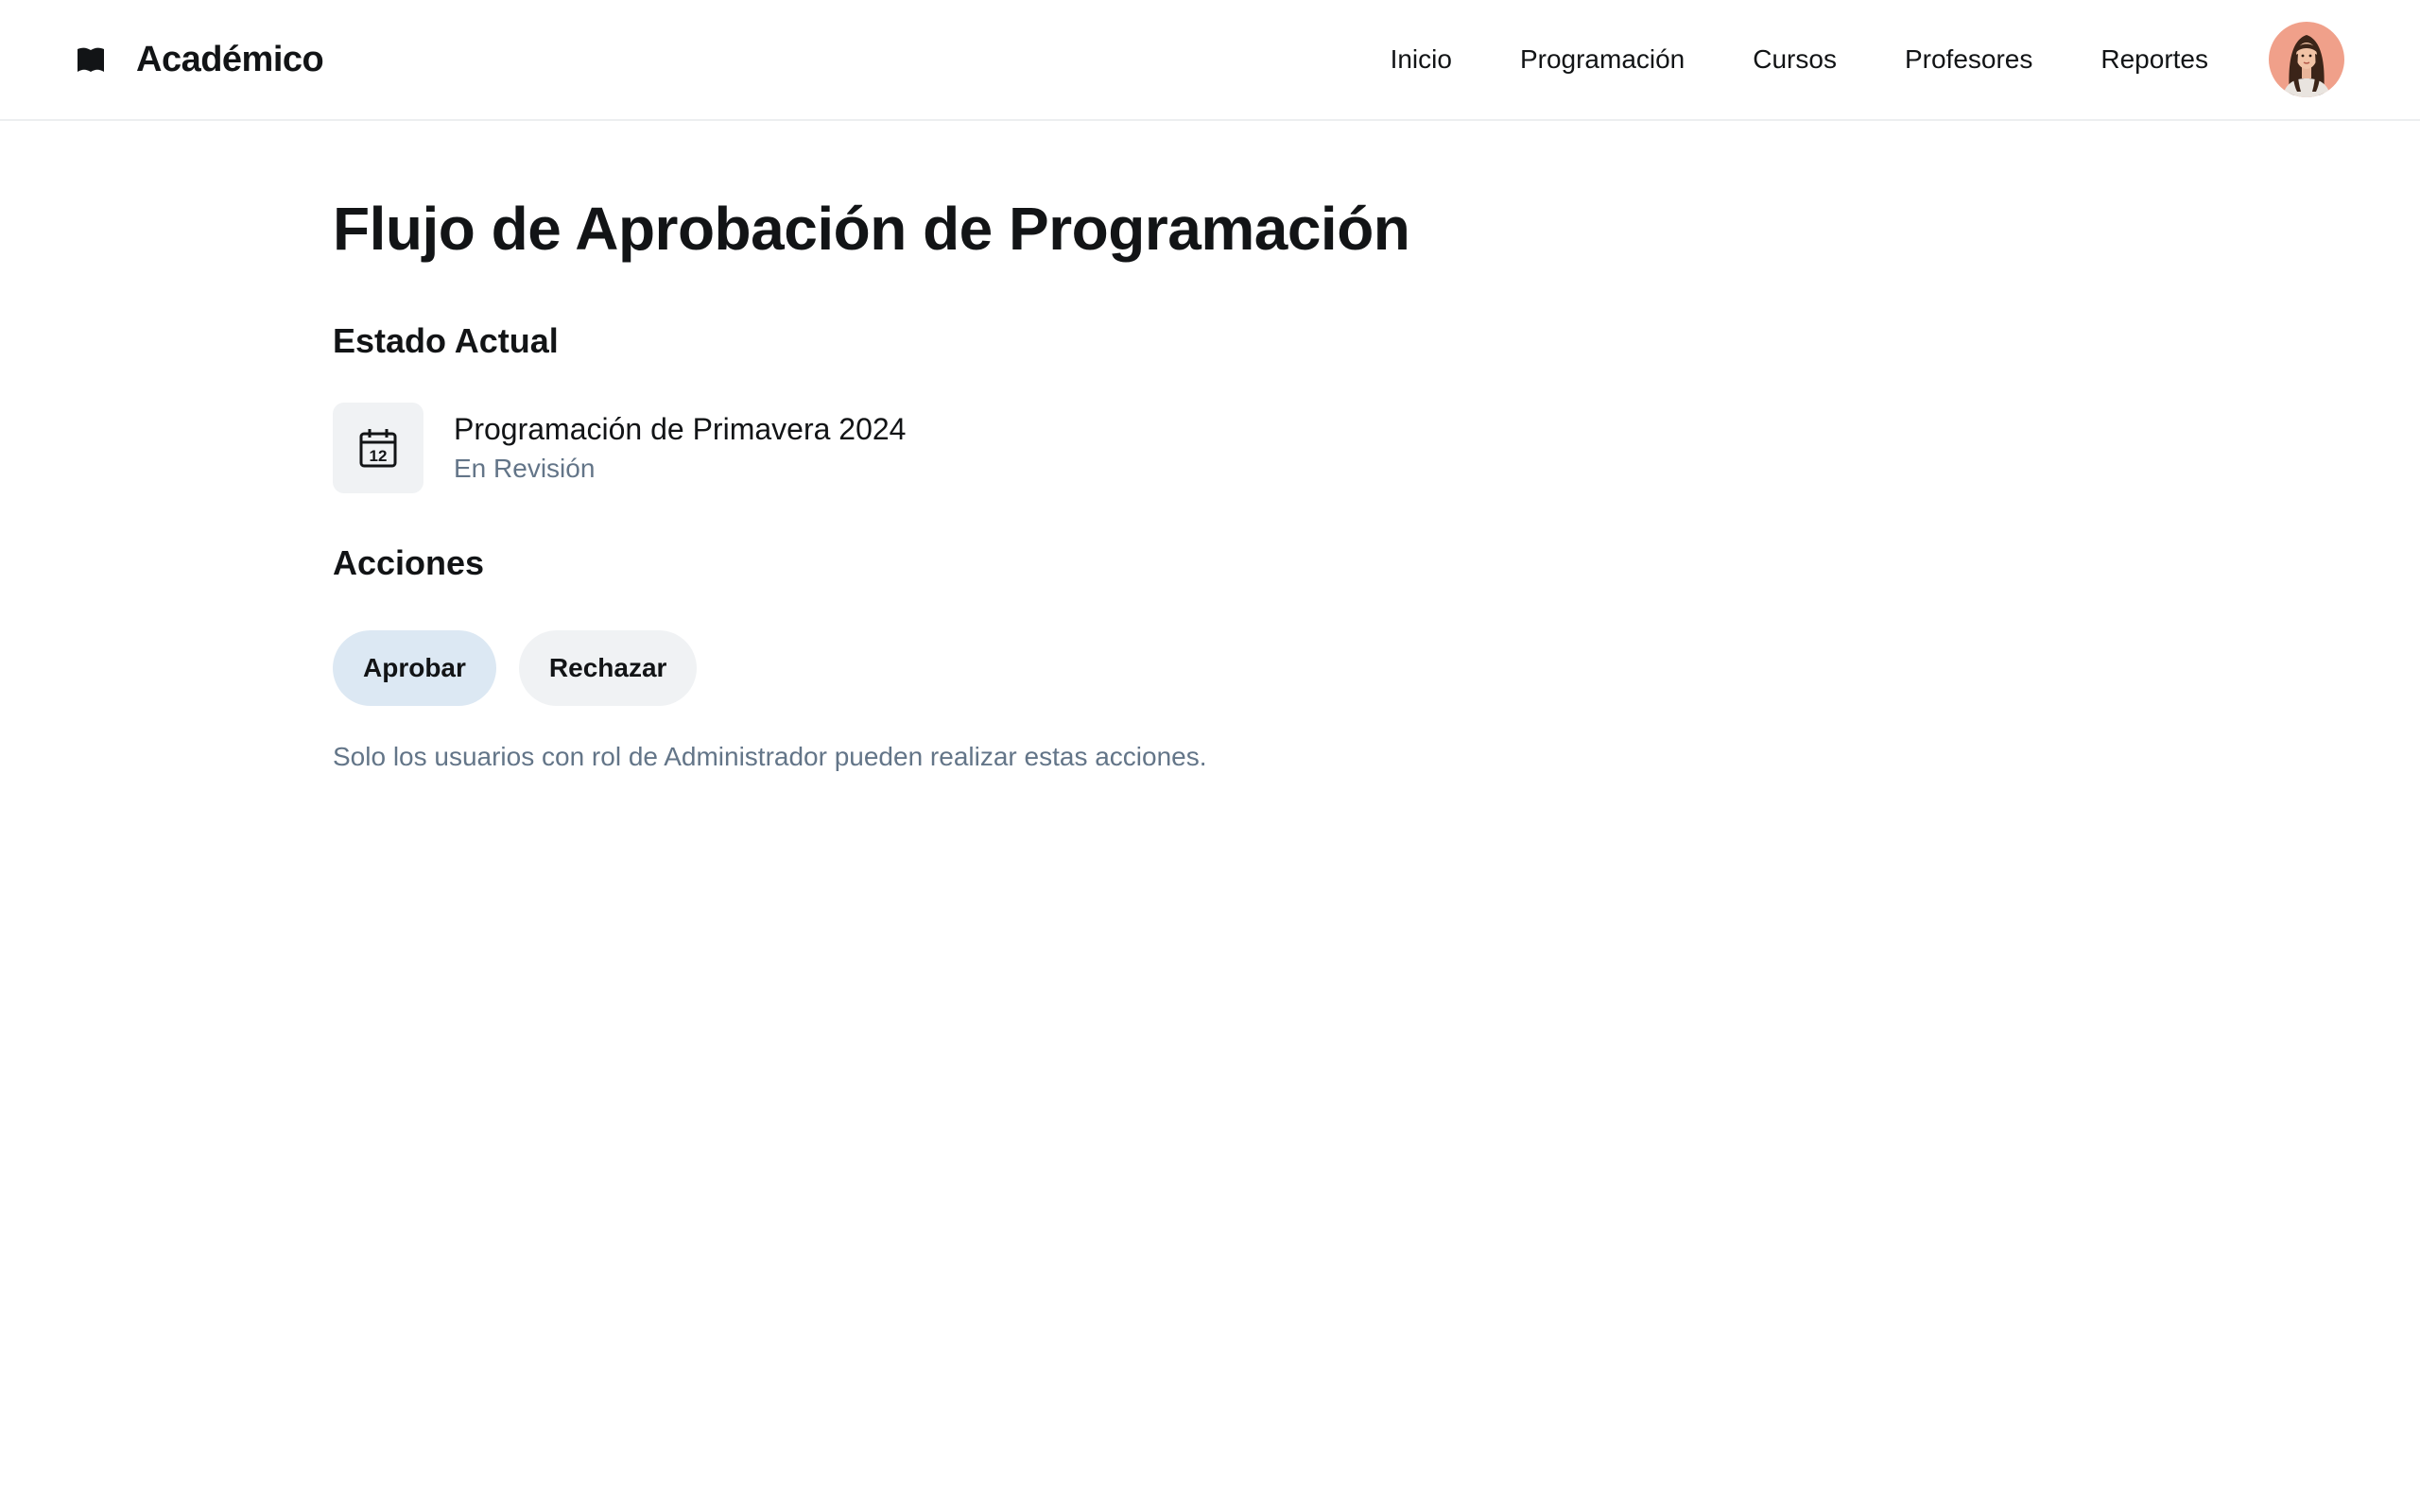 The height and width of the screenshot is (1512, 2420). Describe the element at coordinates (409, 562) in the screenshot. I see `actions-section-heading: Acciones` at that location.